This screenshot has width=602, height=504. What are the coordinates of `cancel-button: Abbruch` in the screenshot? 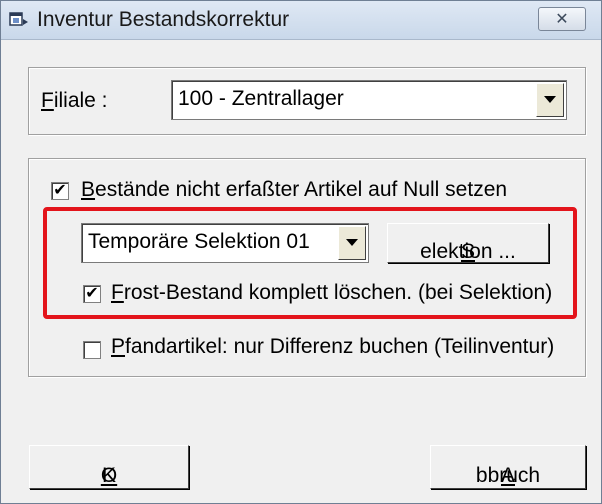 It's located at (508, 467).